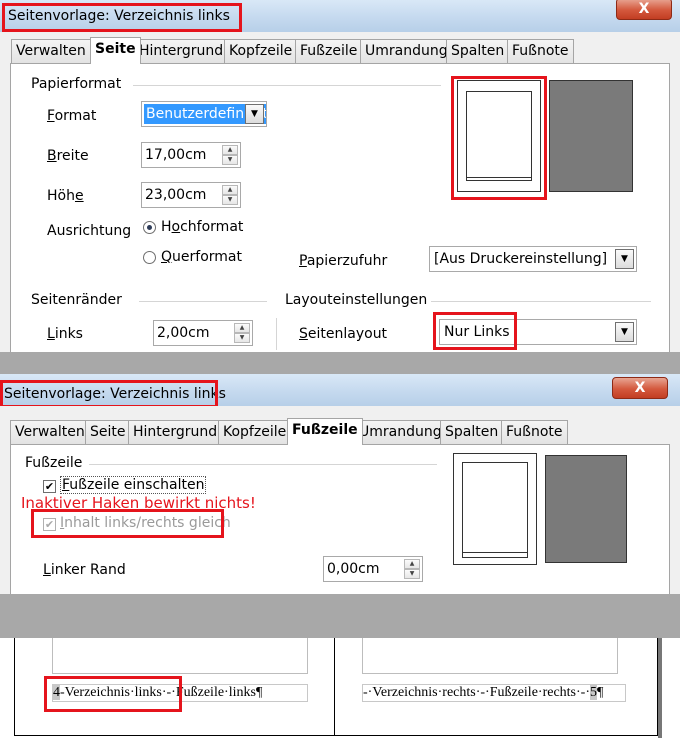 The image size is (680, 740). Describe the element at coordinates (72, 116) in the screenshot. I see `format-label: Format` at that location.